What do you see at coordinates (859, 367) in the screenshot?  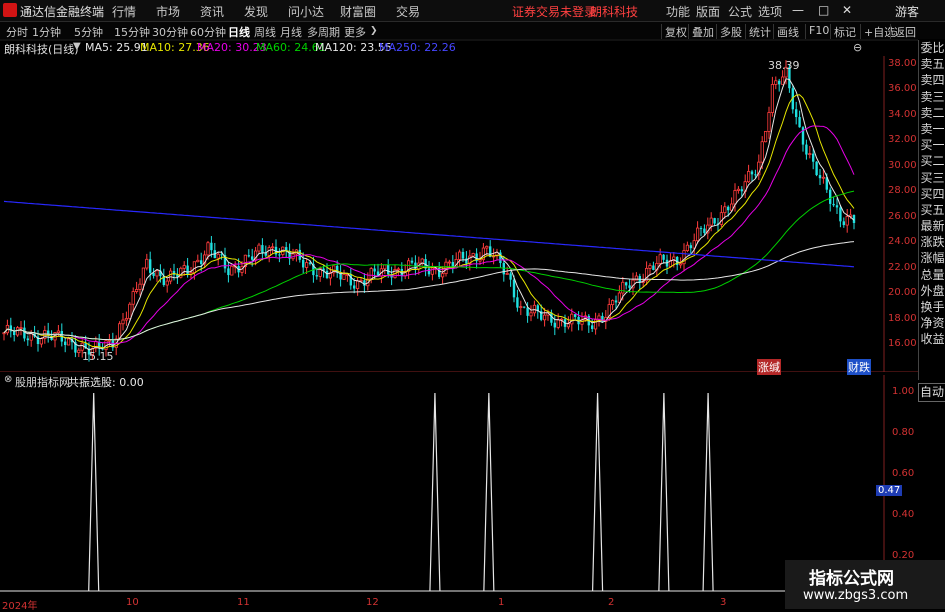 I see `event-tag-right: 财跌` at bounding box center [859, 367].